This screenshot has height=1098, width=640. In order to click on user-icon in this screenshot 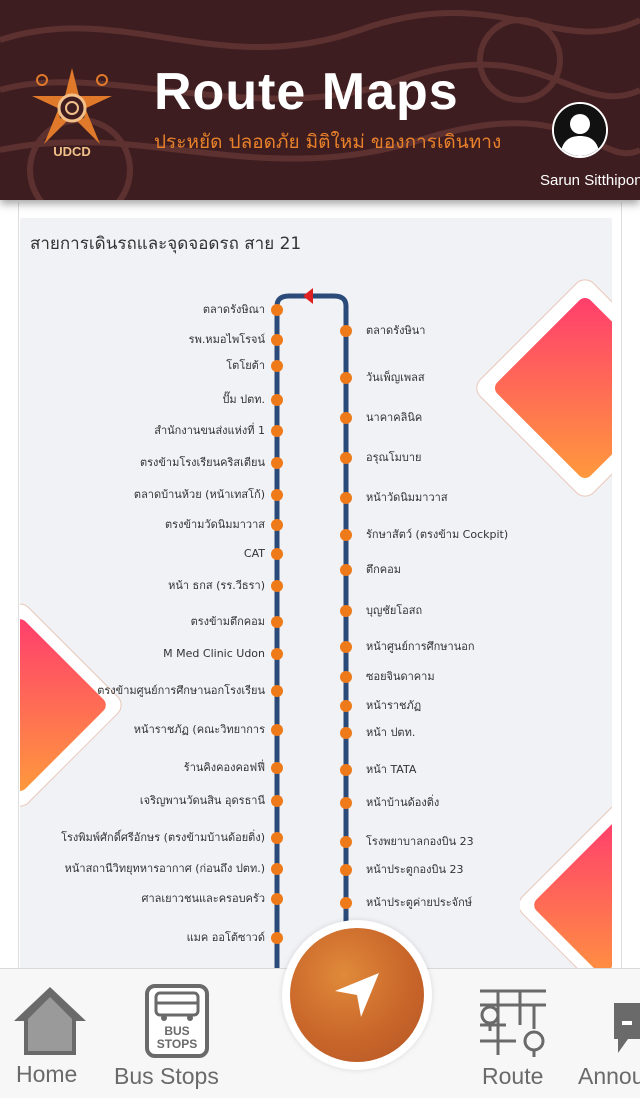, I will do `click(580, 130)`.